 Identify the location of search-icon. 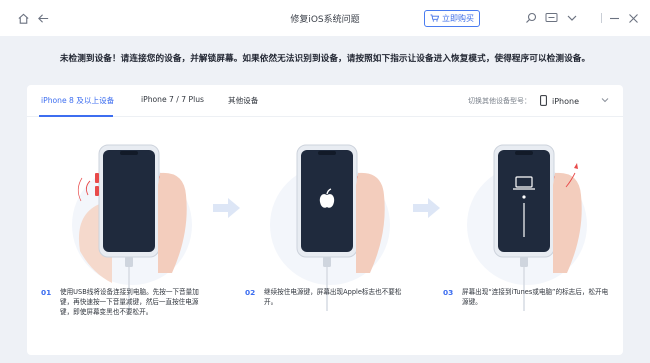
(531, 18).